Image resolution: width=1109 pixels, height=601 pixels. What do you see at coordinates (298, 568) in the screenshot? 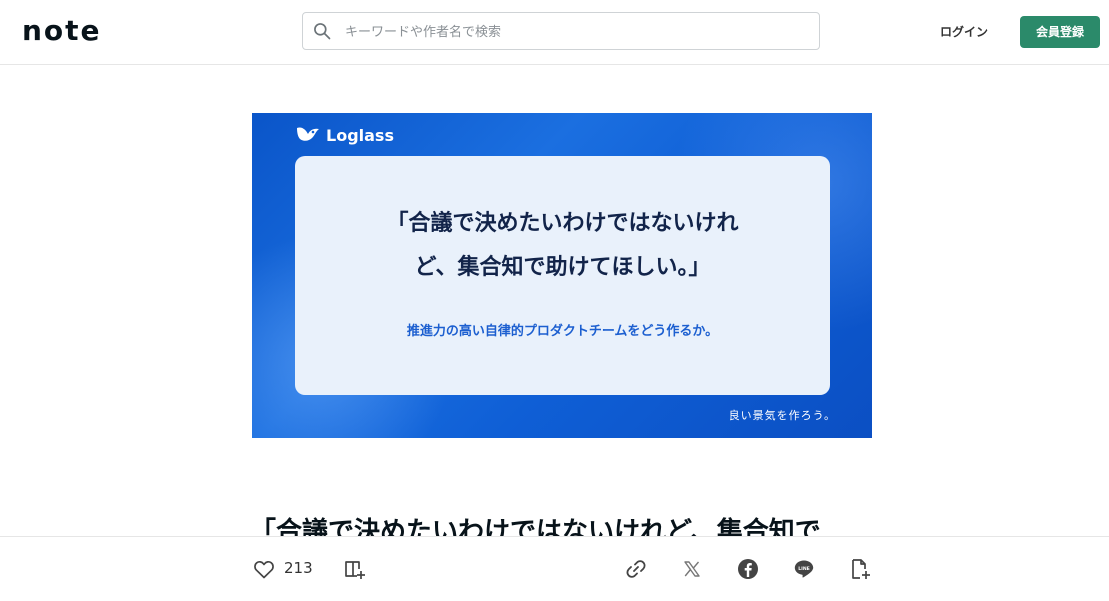
I see `like-count: 213` at bounding box center [298, 568].